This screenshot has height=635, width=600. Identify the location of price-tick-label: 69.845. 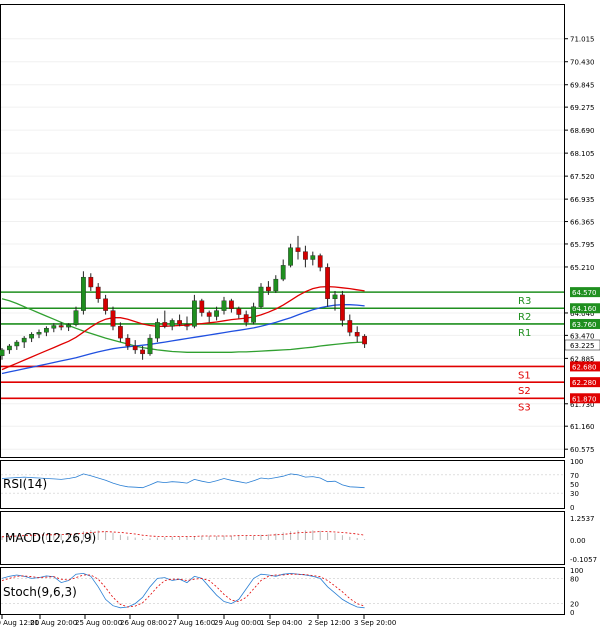
(582, 86).